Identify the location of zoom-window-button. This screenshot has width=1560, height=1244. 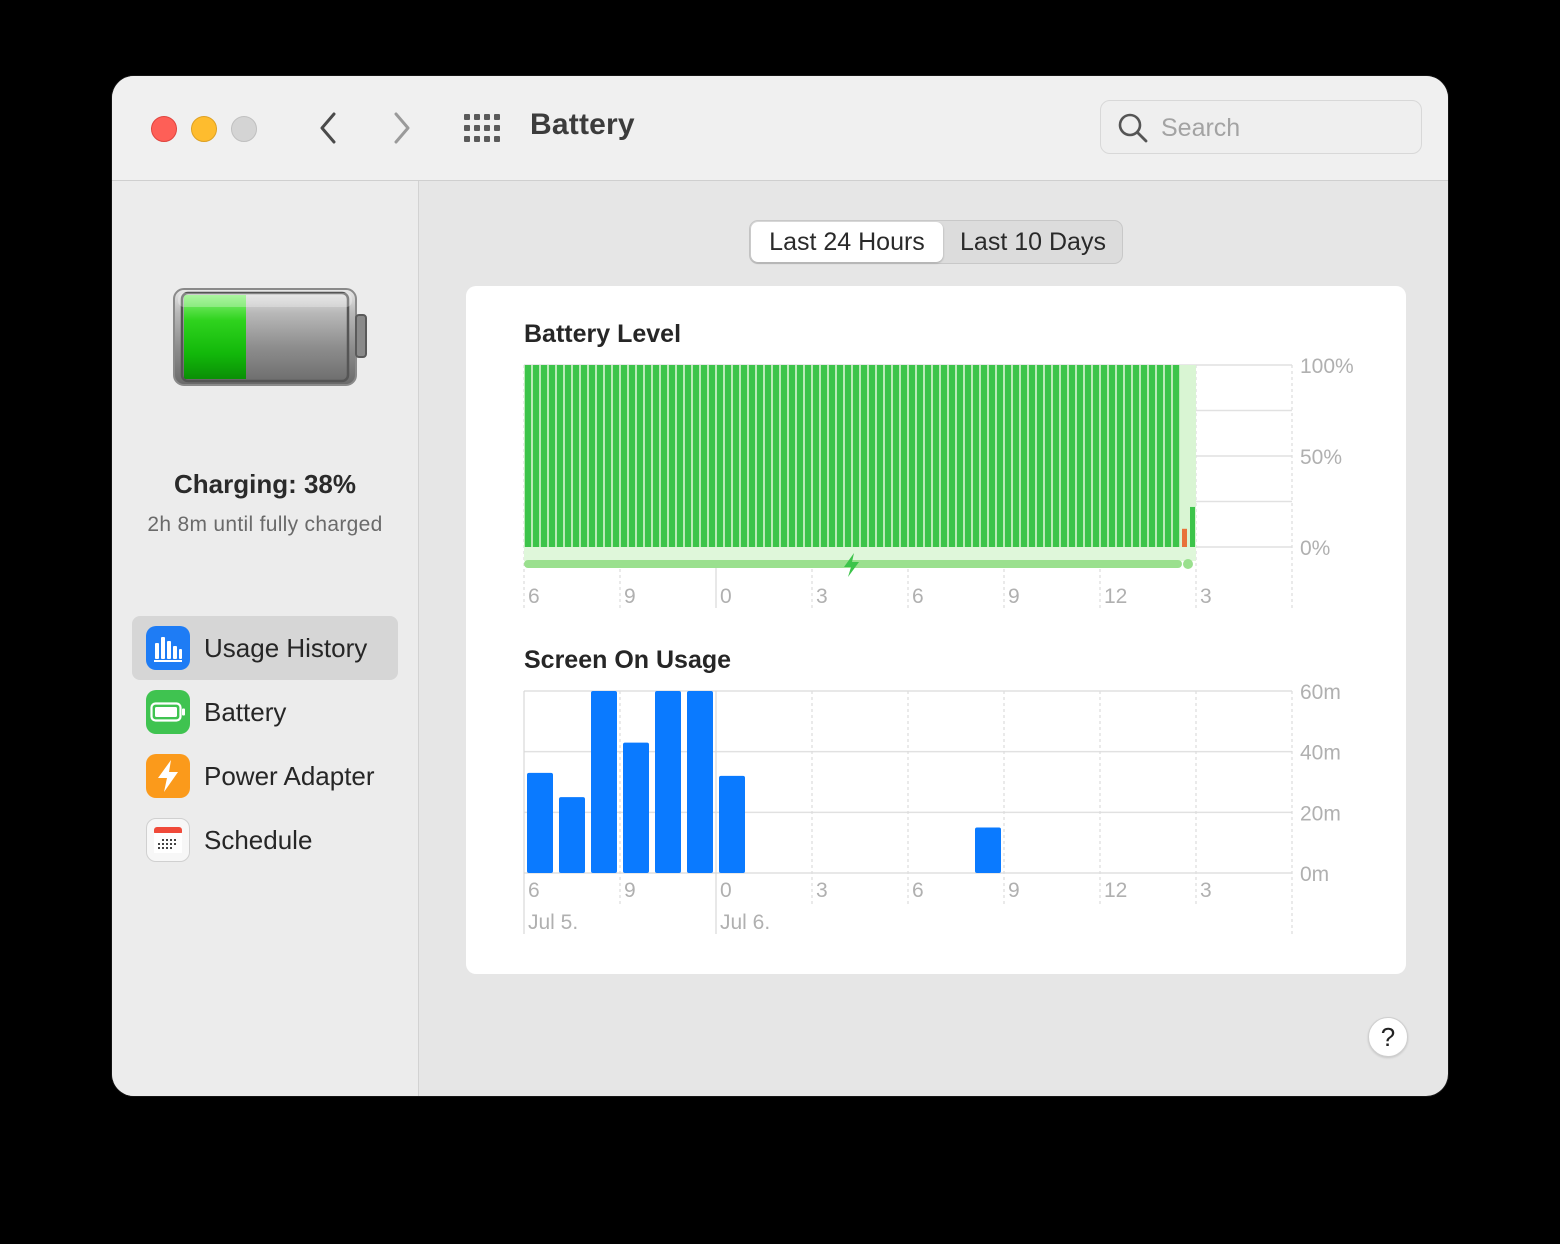
(244, 129).